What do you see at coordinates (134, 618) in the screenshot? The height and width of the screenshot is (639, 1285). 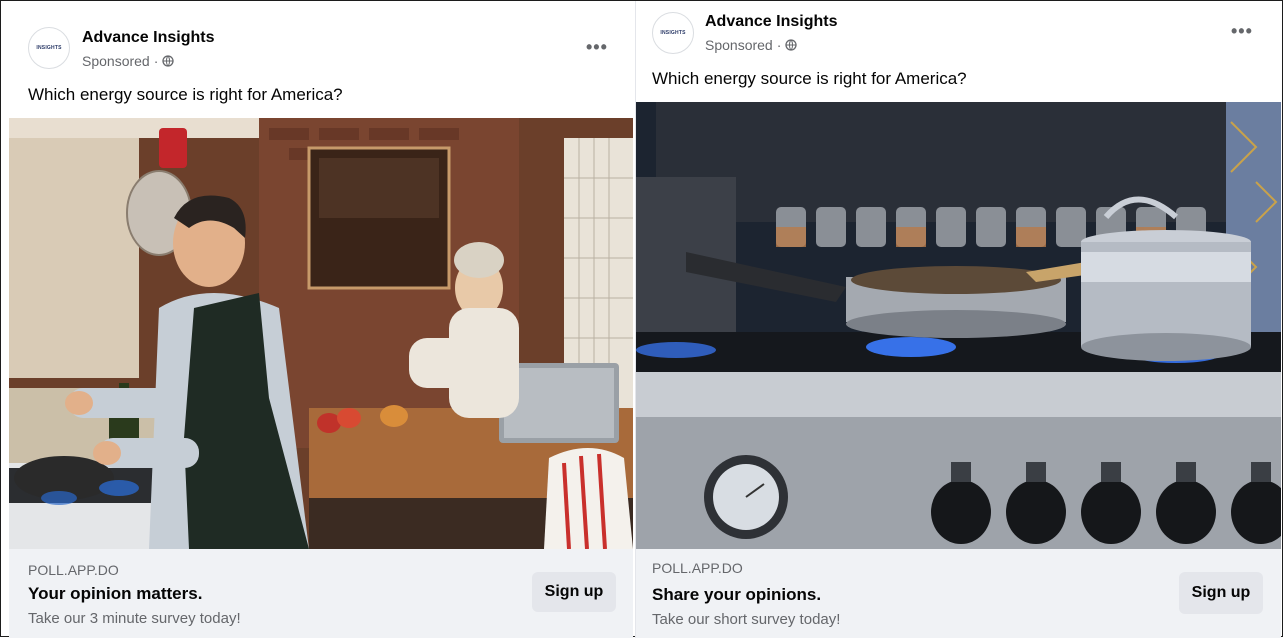 I see `link-description: Take our 3 minute survey today!` at bounding box center [134, 618].